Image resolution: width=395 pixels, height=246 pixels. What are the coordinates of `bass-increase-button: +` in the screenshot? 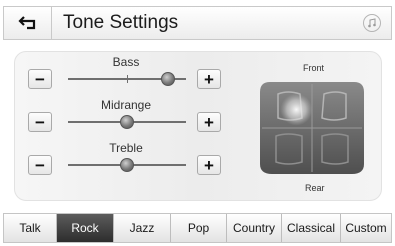 It's located at (209, 79).